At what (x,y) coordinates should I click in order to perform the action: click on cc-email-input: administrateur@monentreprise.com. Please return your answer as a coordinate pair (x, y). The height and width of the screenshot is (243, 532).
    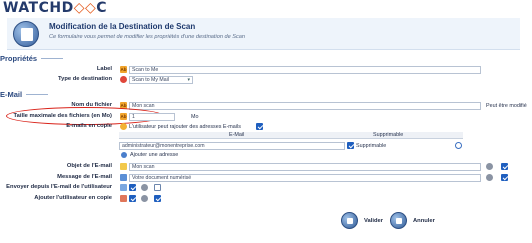
    Looking at the image, I should click on (232, 146).